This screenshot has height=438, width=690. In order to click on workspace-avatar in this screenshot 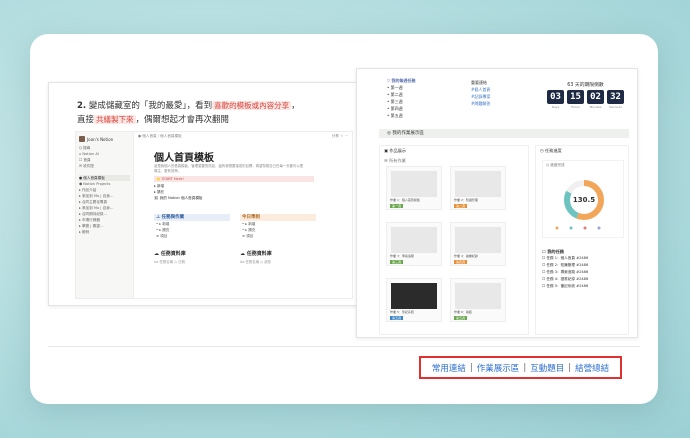, I will do `click(82, 139)`.